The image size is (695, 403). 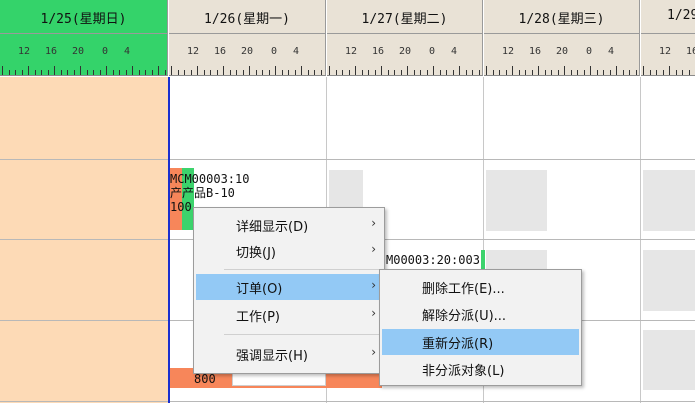 I want to click on day-header-4: 1/28(星期三) 12 16 20 0 4, so click(x=562, y=38).